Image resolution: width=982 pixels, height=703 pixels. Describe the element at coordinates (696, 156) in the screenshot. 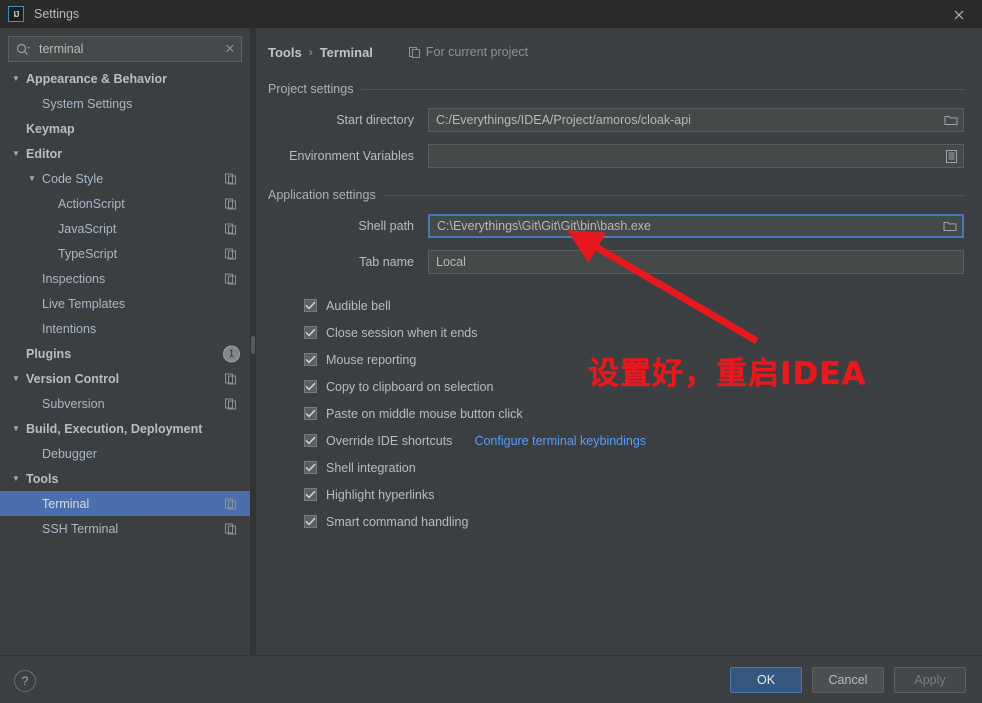

I see `environment-variables-field` at that location.